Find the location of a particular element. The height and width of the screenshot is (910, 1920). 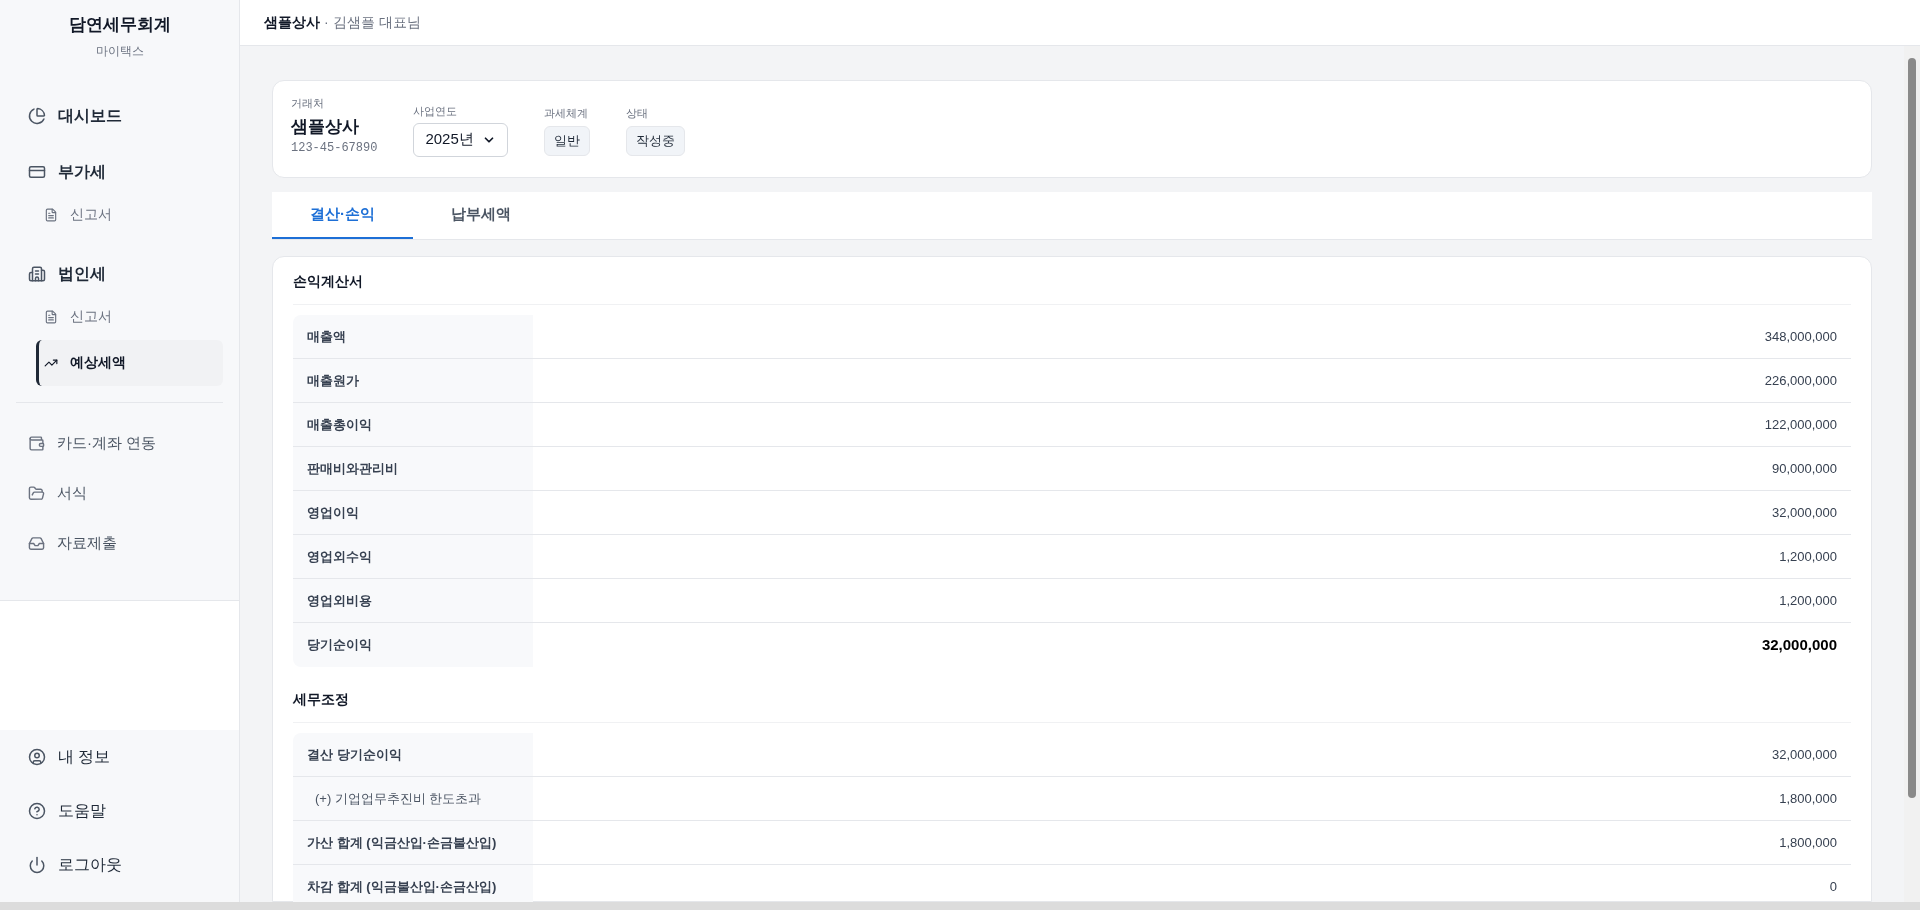

power-icon is located at coordinates (37, 865).